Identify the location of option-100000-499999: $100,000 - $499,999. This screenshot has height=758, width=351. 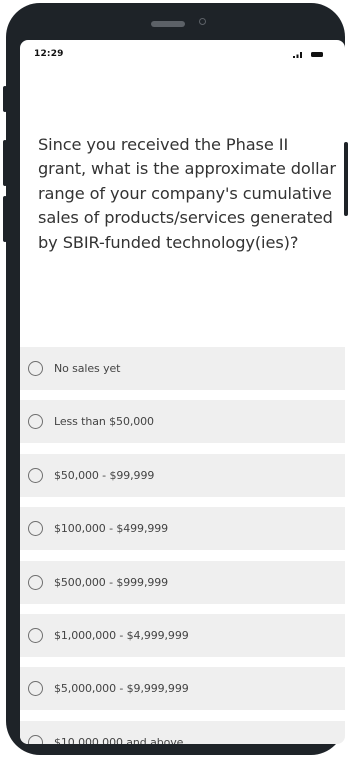
(182, 529).